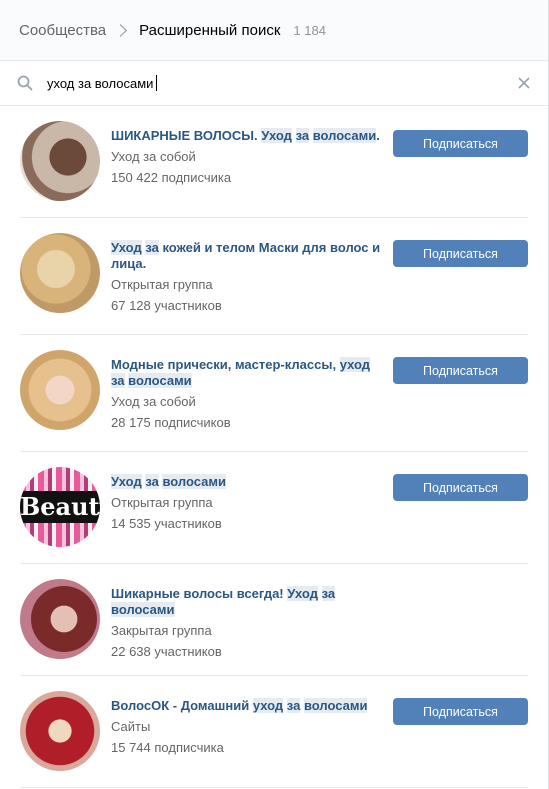  What do you see at coordinates (524, 83) in the screenshot?
I see `close-icon` at bounding box center [524, 83].